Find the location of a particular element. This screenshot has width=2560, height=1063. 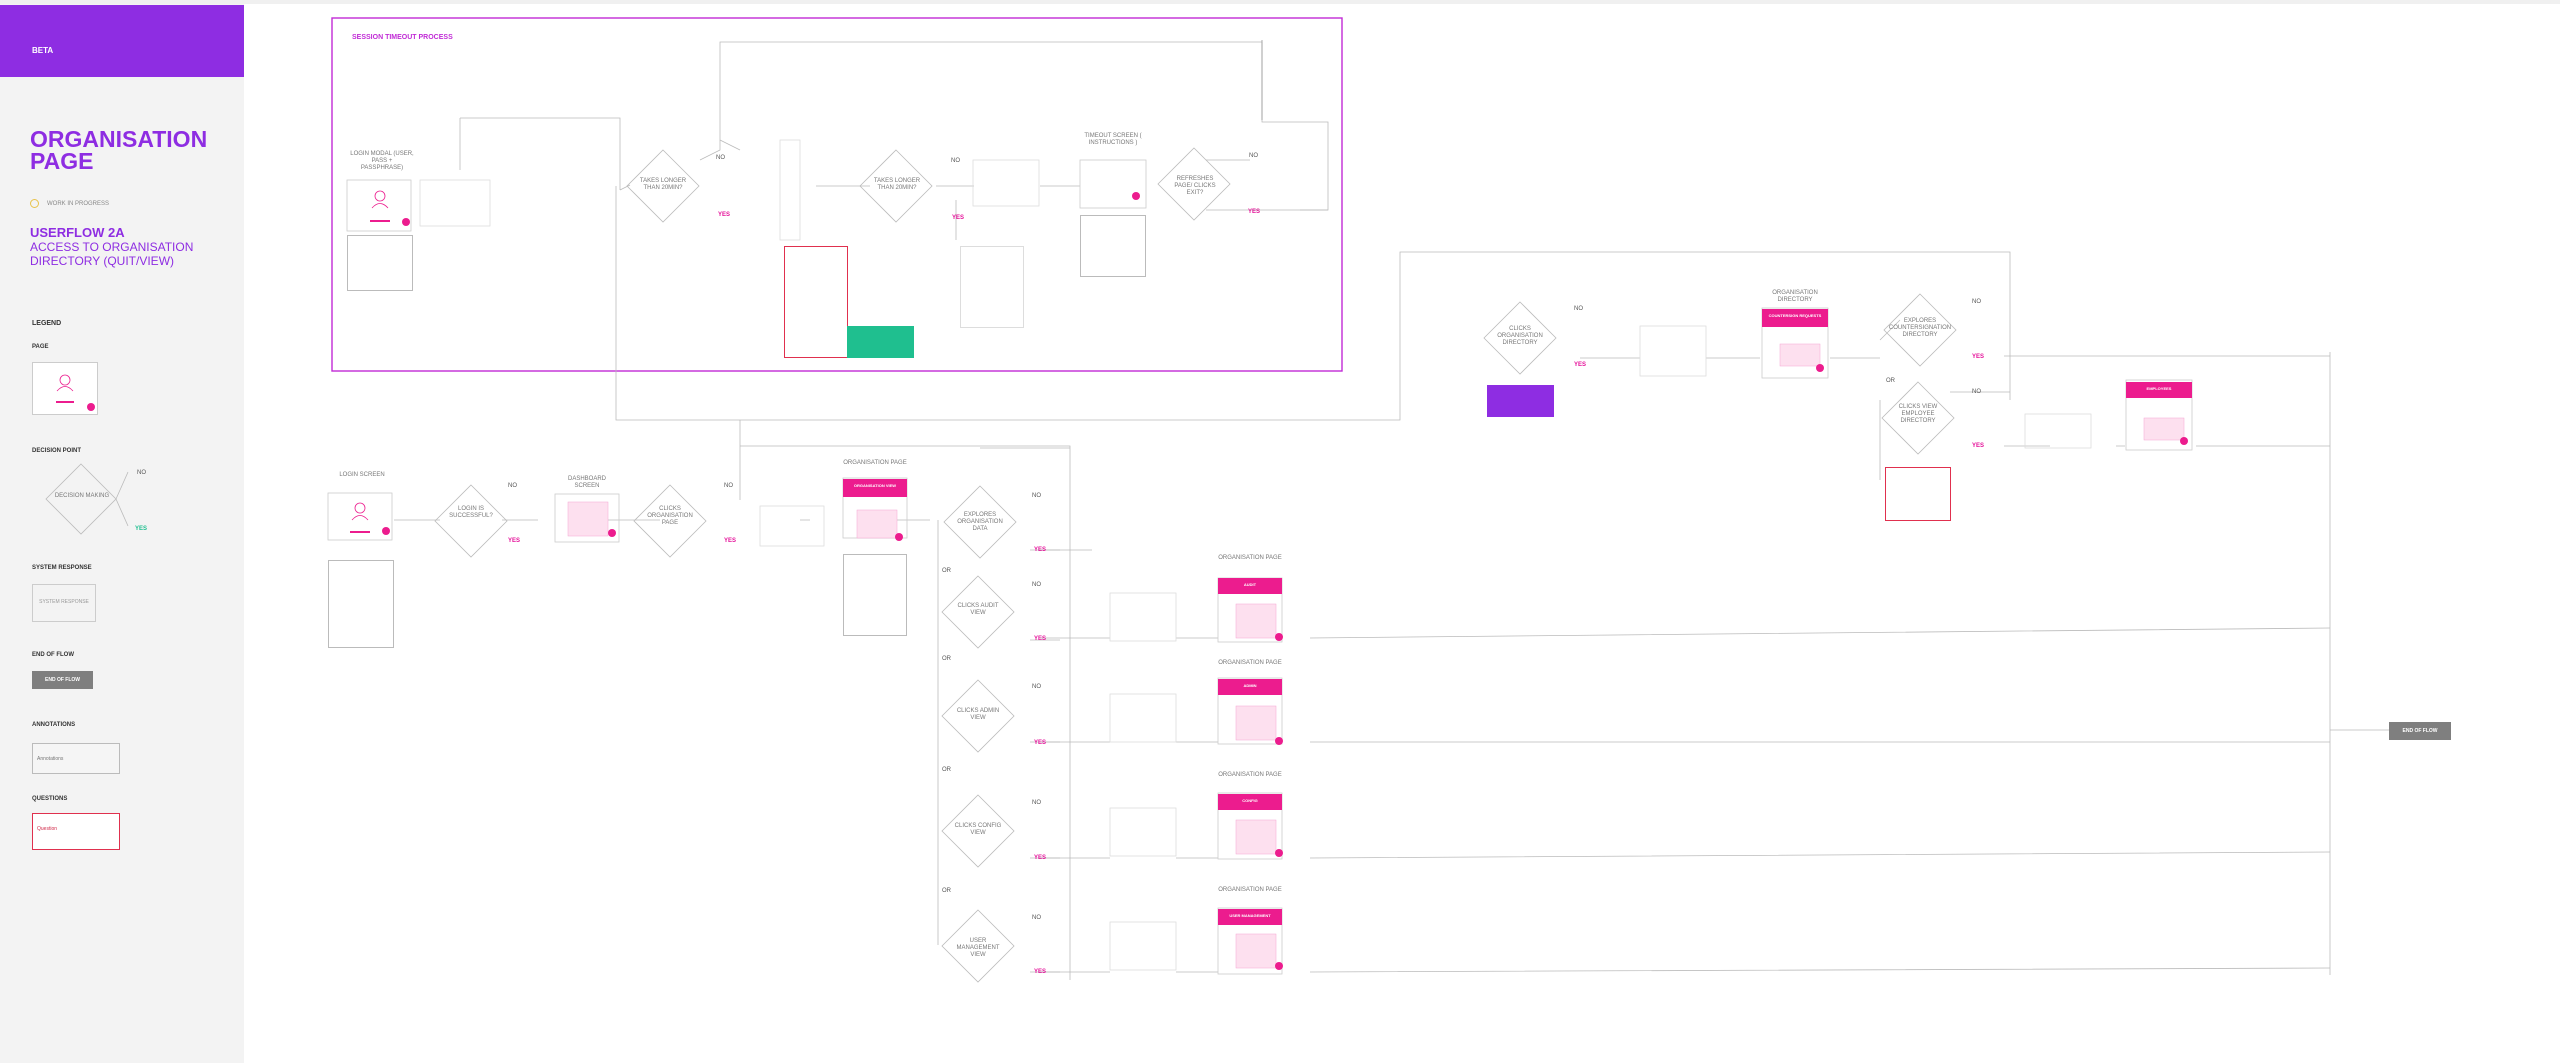

dashboard-label: DASHBOARD SCREEN is located at coordinates (586, 482).